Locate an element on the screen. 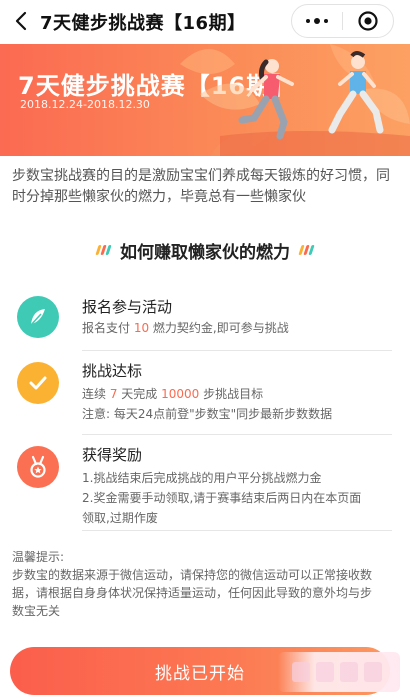 This screenshot has width=410, height=699. more-button is located at coordinates (317, 21).